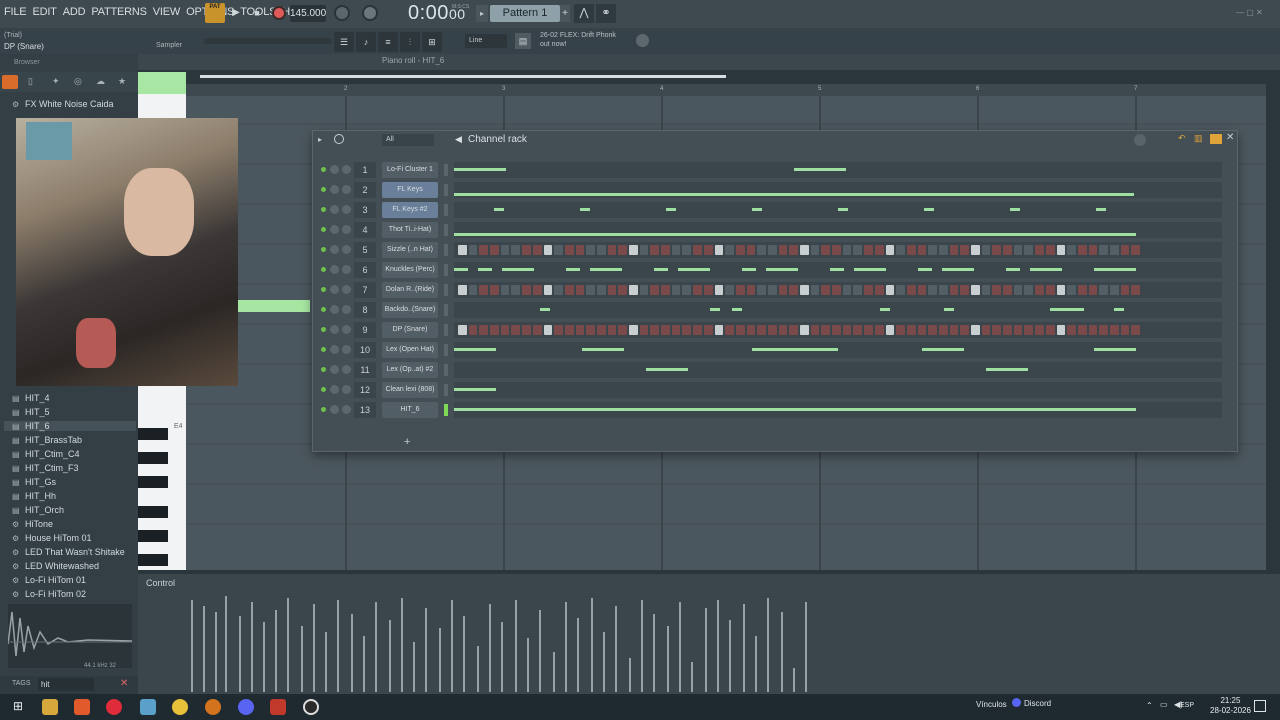 Image resolution: width=1280 pixels, height=720 pixels. What do you see at coordinates (49, 594) in the screenshot?
I see `browser-item: ⚙ Lo-Fi HiTom 02` at bounding box center [49, 594].